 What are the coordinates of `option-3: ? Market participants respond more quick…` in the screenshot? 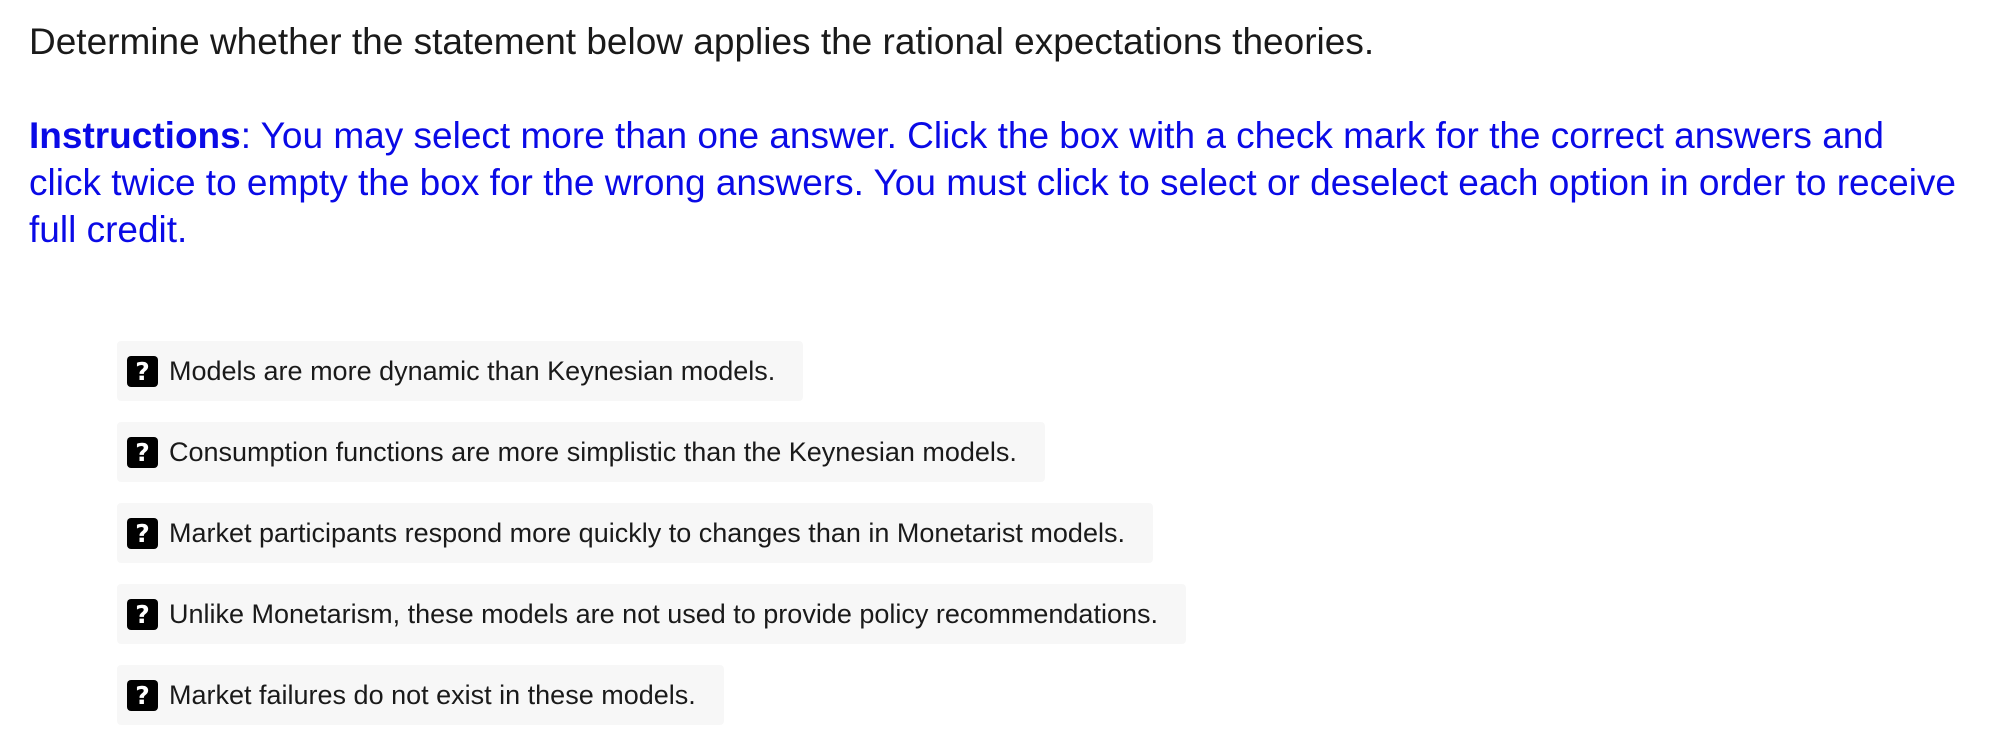 It's located at (635, 533).